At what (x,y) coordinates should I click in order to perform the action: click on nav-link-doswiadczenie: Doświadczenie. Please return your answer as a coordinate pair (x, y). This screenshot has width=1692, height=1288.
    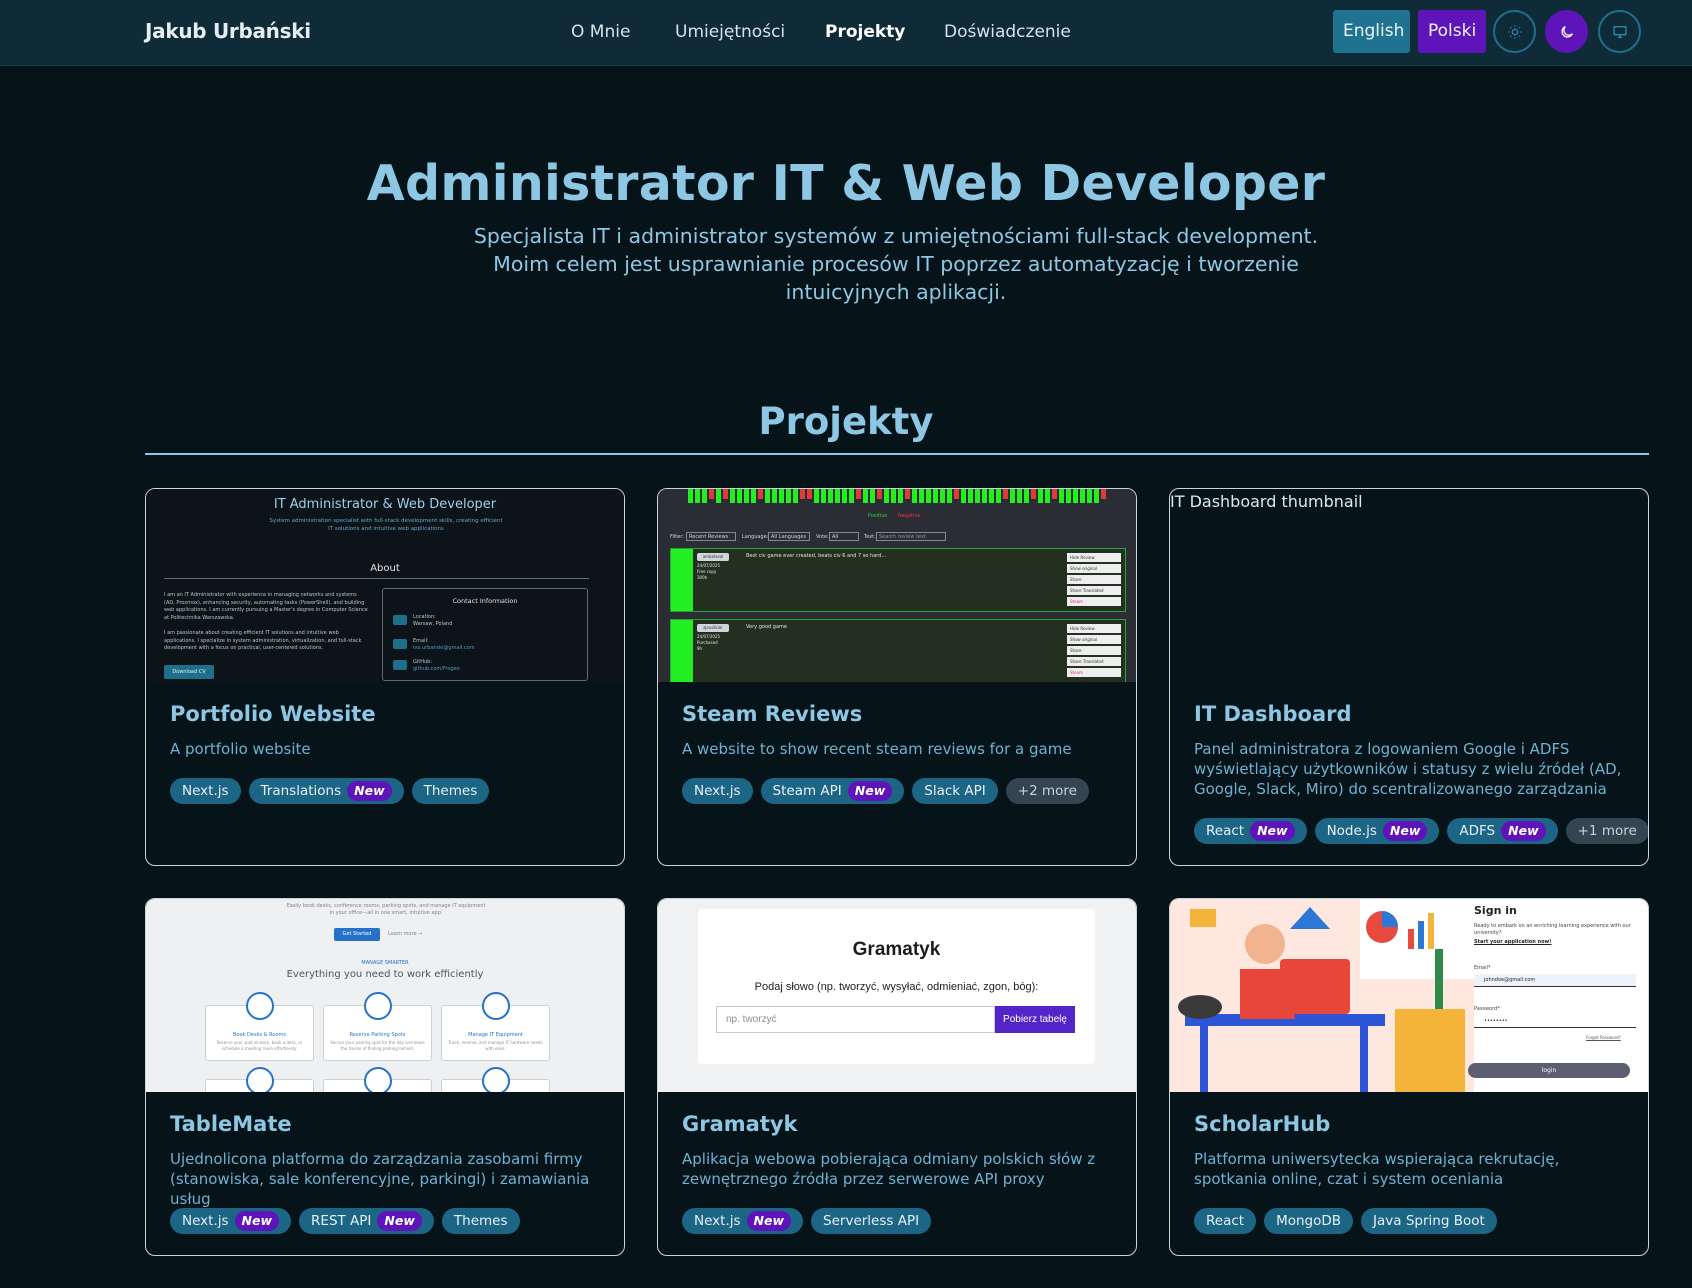
    Looking at the image, I should click on (1007, 32).